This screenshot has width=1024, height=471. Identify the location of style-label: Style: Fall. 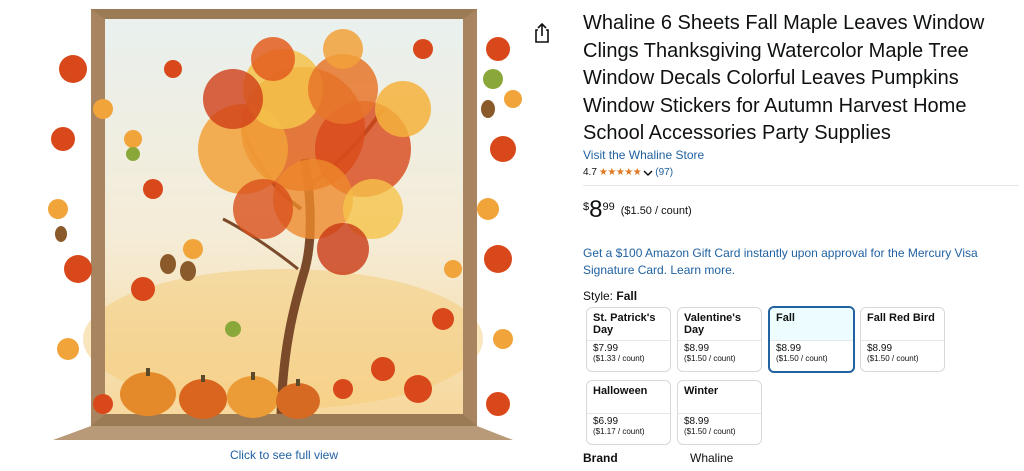
(610, 296).